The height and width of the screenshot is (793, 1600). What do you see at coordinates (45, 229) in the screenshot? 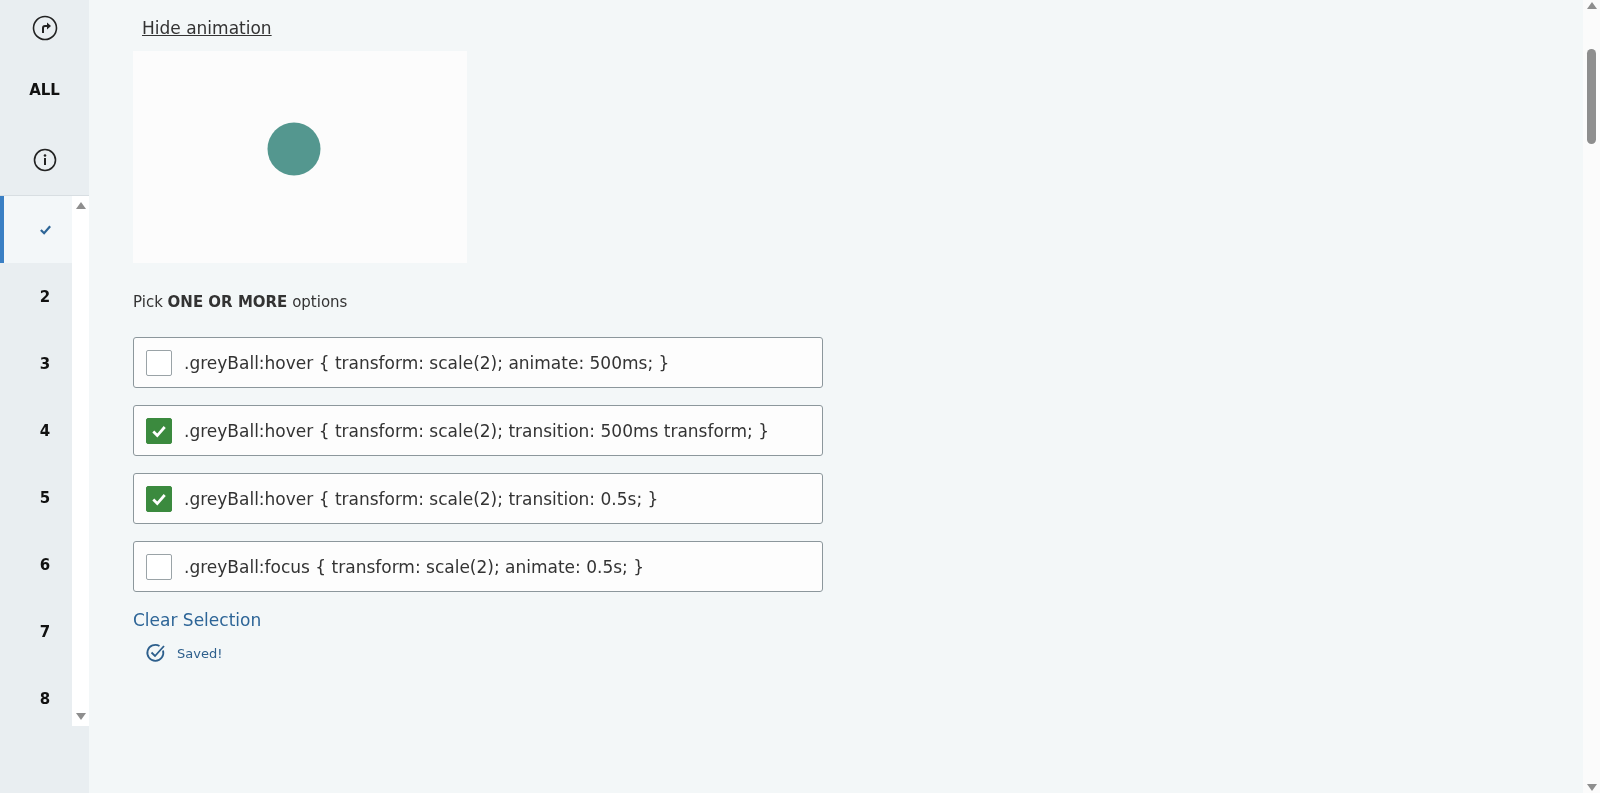
I see `check-icon` at bounding box center [45, 229].